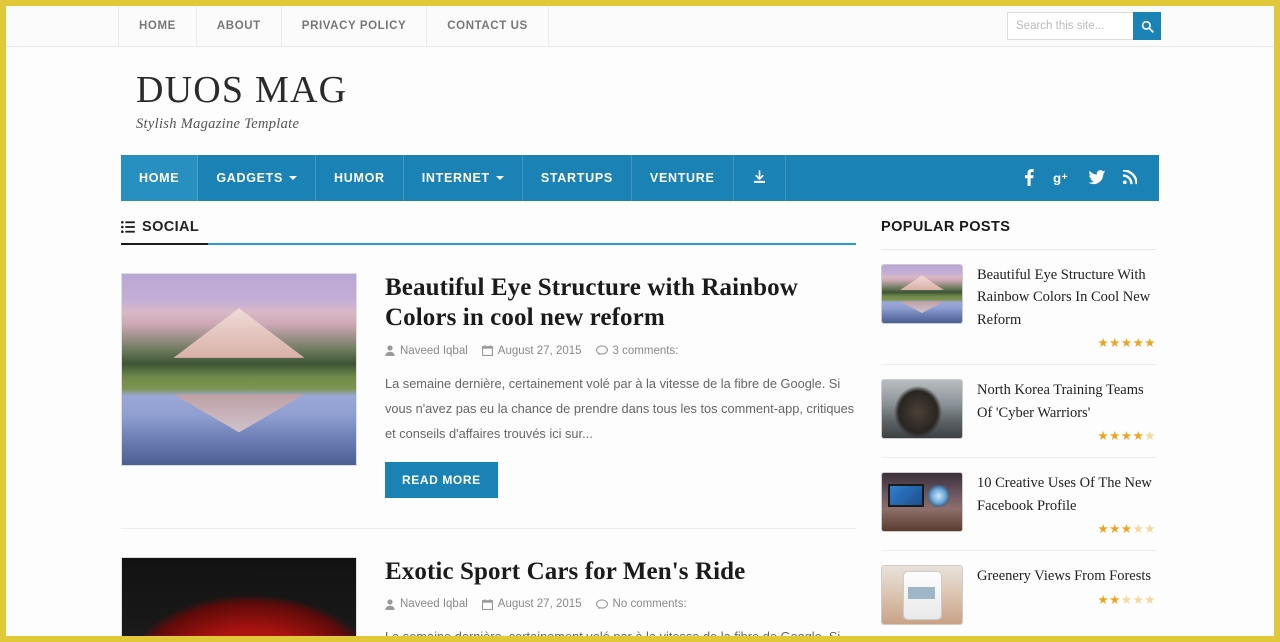 The width and height of the screenshot is (1280, 642). I want to click on popular-posts-title: POPULAR POSTS, so click(1018, 234).